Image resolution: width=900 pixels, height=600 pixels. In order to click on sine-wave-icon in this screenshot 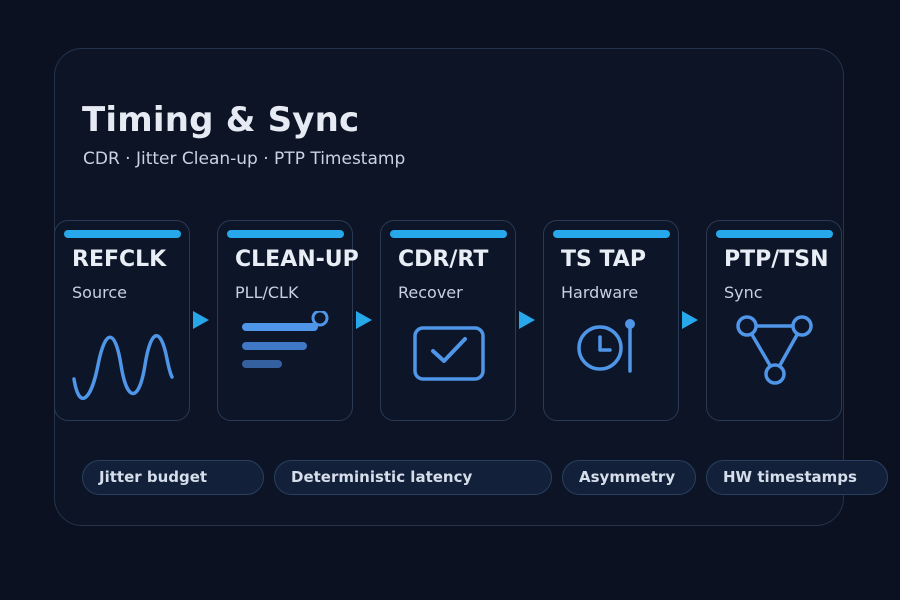, I will do `click(123, 367)`.